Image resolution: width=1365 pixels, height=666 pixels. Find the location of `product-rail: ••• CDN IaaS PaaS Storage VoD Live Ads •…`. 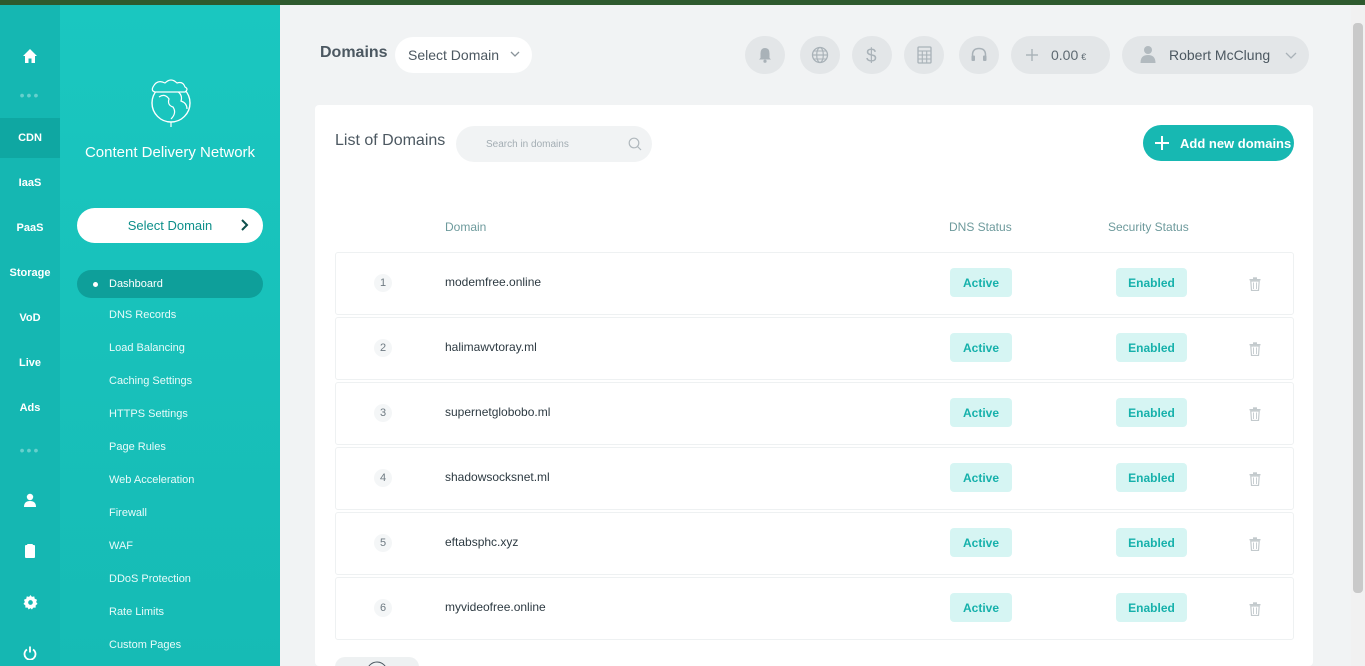

product-rail: ••• CDN IaaS PaaS Storage VoD Live Ads •… is located at coordinates (30, 335).